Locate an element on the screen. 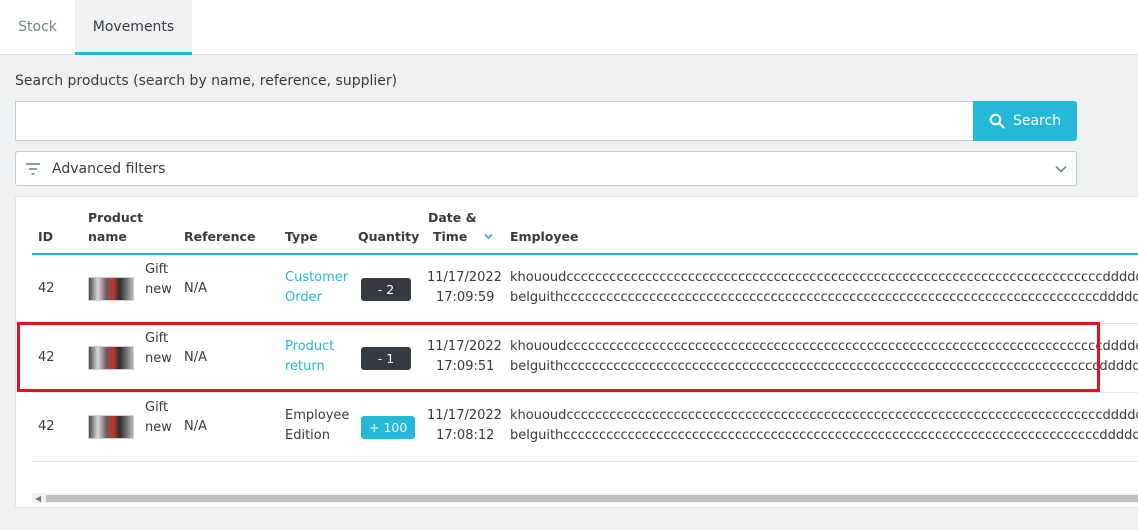 Image resolution: width=1138 pixels, height=530 pixels. search-input is located at coordinates (494, 121).